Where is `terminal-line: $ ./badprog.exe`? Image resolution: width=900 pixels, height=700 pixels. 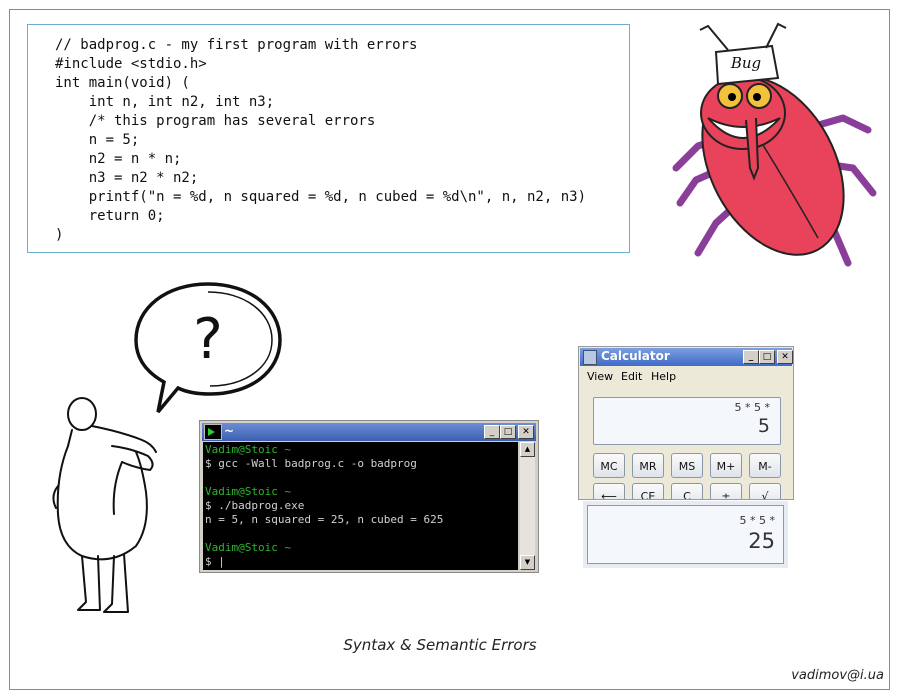 terminal-line: $ ./badprog.exe is located at coordinates (255, 505).